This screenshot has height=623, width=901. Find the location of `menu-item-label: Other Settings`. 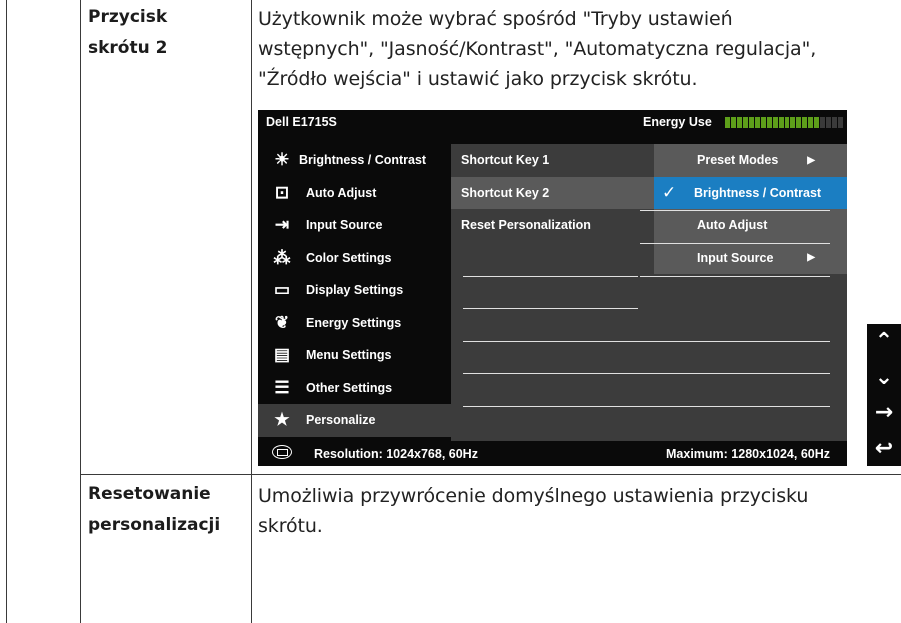

menu-item-label: Other Settings is located at coordinates (349, 387).